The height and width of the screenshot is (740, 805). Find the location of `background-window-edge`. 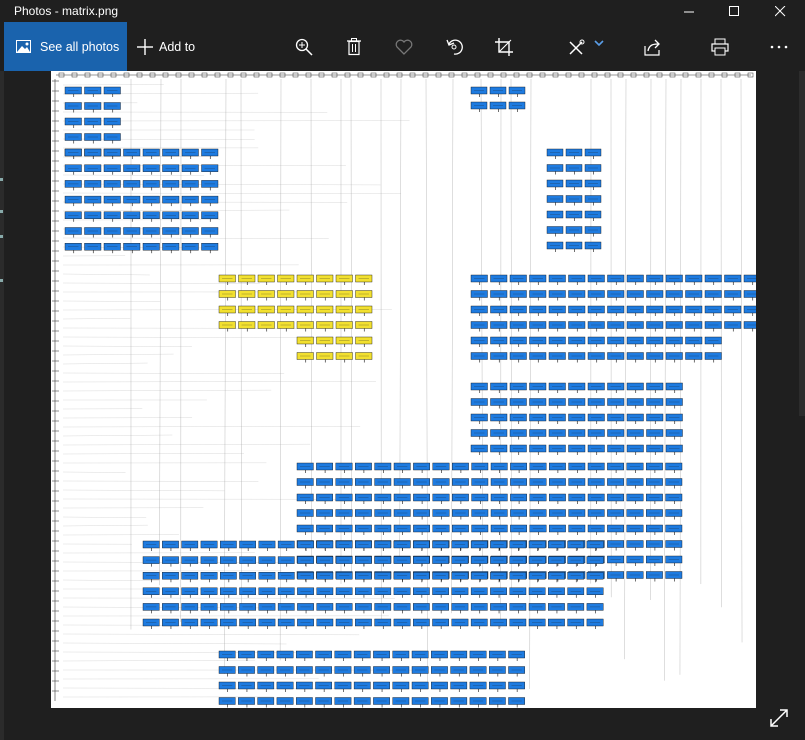

background-window-edge is located at coordinates (802, 243).